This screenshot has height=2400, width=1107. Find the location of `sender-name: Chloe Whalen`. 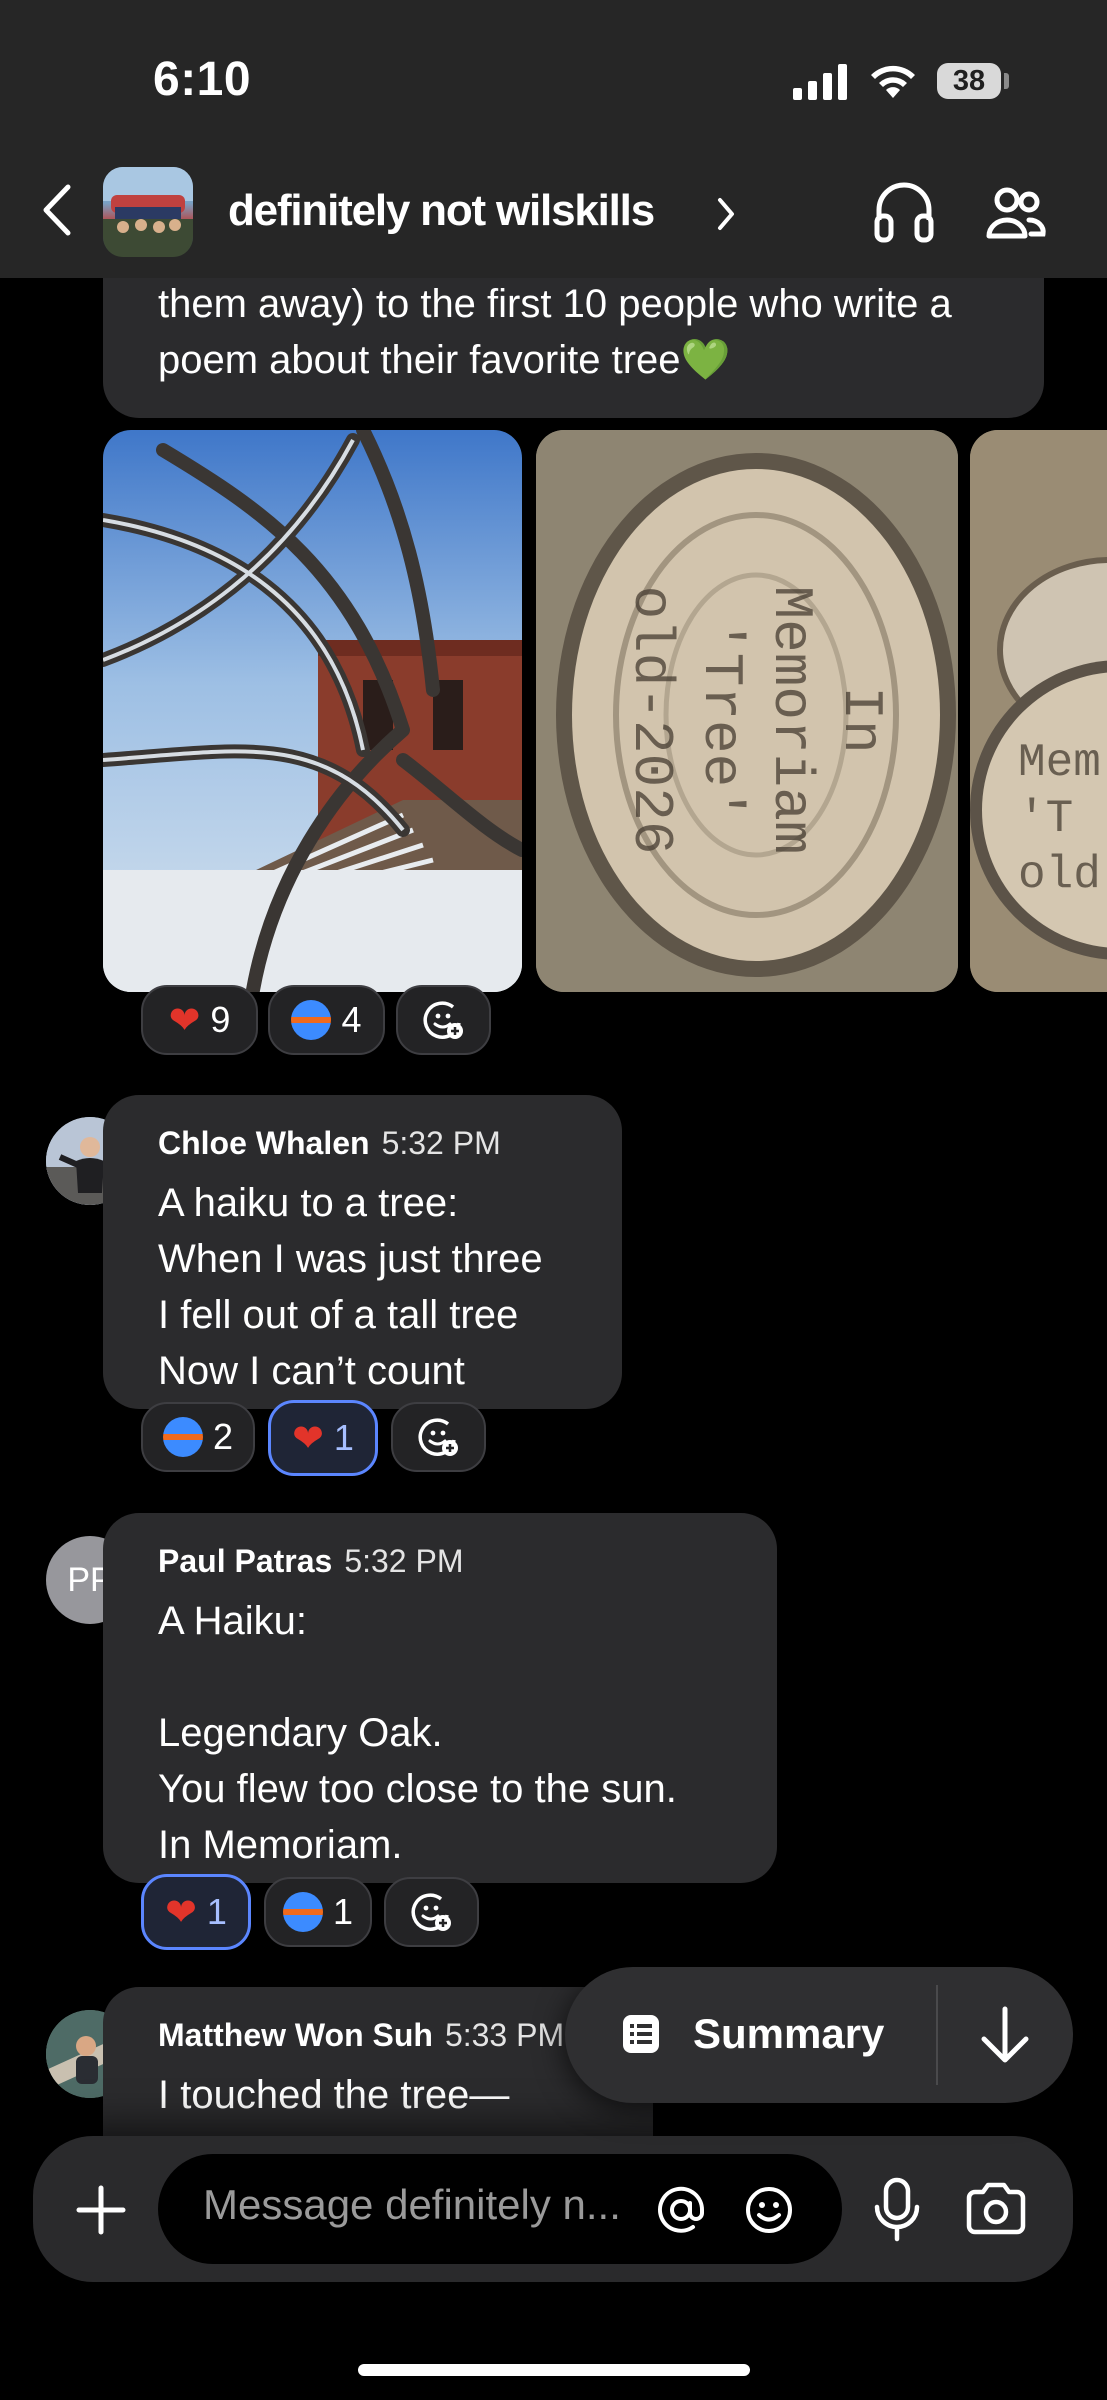

sender-name: Chloe Whalen is located at coordinates (264, 1143).